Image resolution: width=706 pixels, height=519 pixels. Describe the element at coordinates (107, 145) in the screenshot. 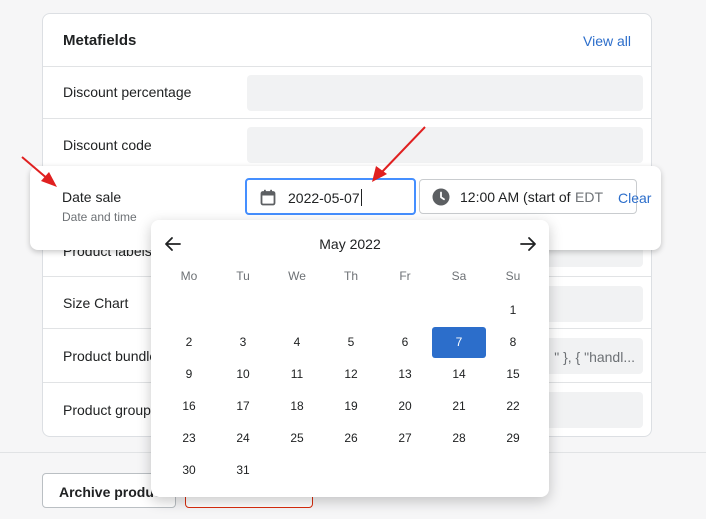

I see `metafield-label: Discount code` at that location.